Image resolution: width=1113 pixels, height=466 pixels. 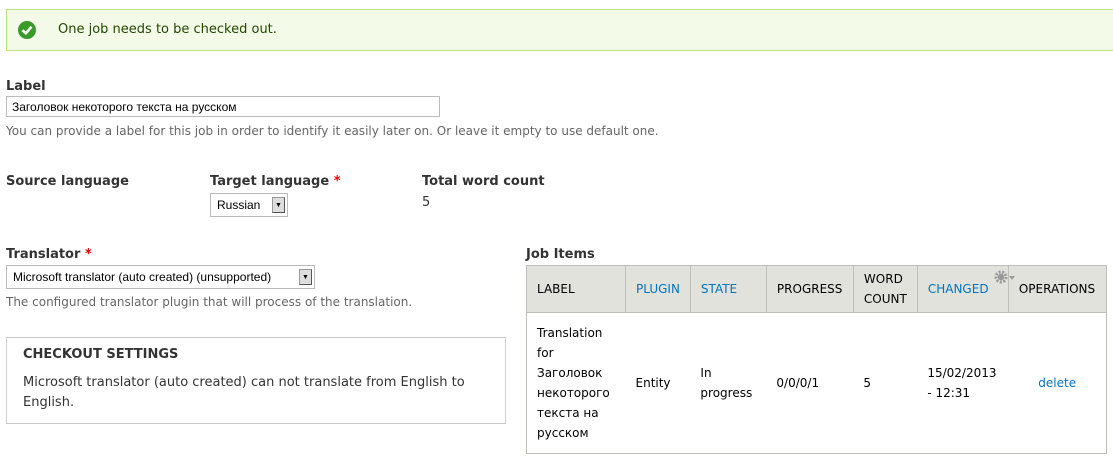 I want to click on column-state: STATE, so click(x=728, y=289).